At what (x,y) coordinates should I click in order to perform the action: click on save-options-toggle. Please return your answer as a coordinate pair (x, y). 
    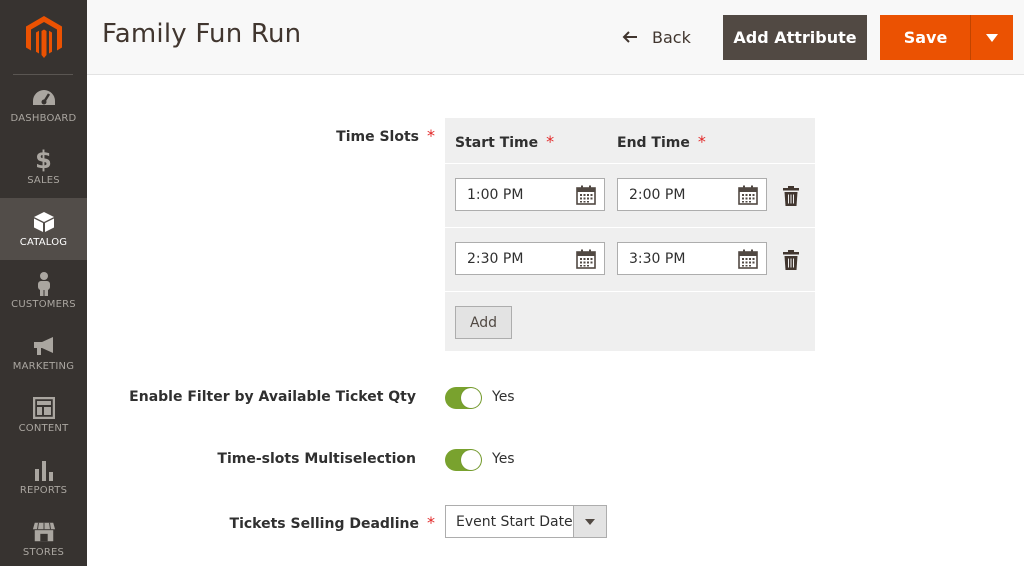
    Looking at the image, I should click on (991, 37).